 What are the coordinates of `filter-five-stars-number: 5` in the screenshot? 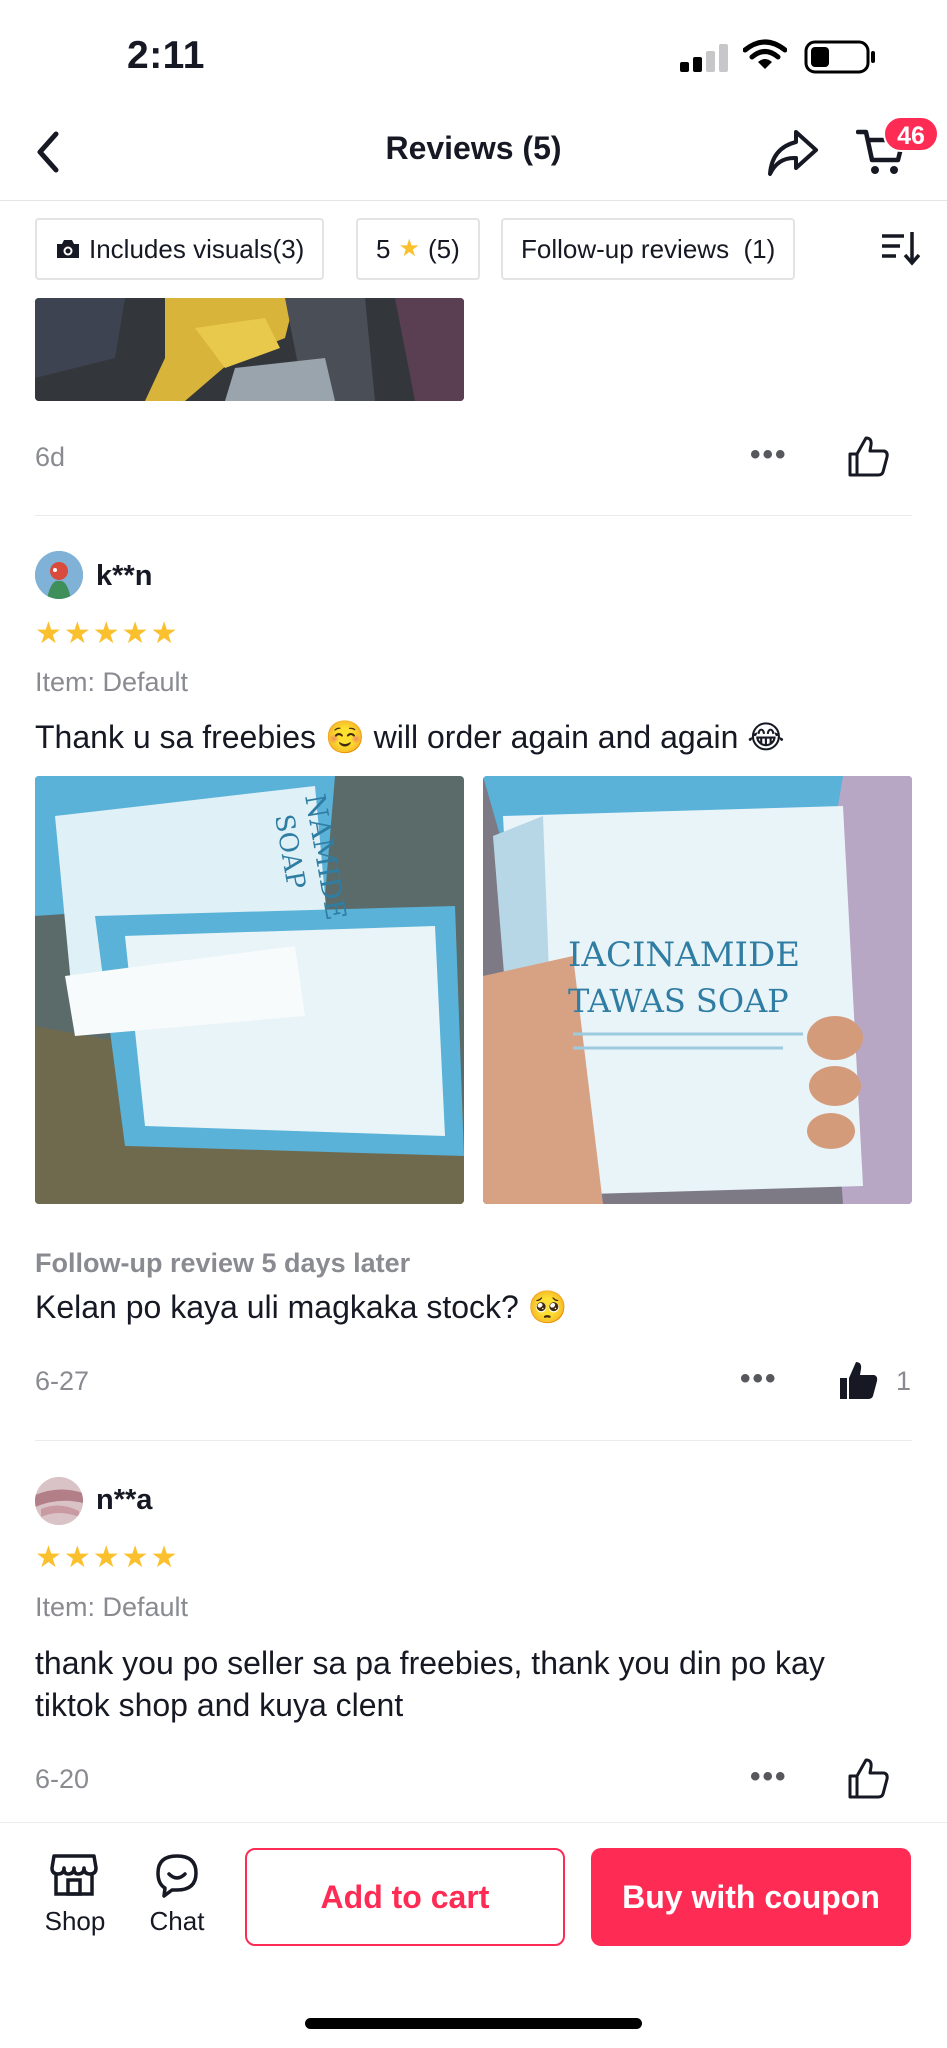 It's located at (383, 249).